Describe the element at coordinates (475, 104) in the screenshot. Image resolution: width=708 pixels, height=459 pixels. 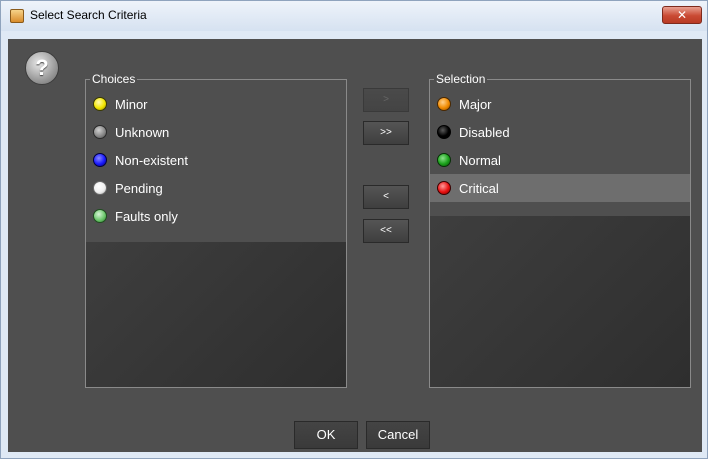
I see `list-item-label: Major` at that location.